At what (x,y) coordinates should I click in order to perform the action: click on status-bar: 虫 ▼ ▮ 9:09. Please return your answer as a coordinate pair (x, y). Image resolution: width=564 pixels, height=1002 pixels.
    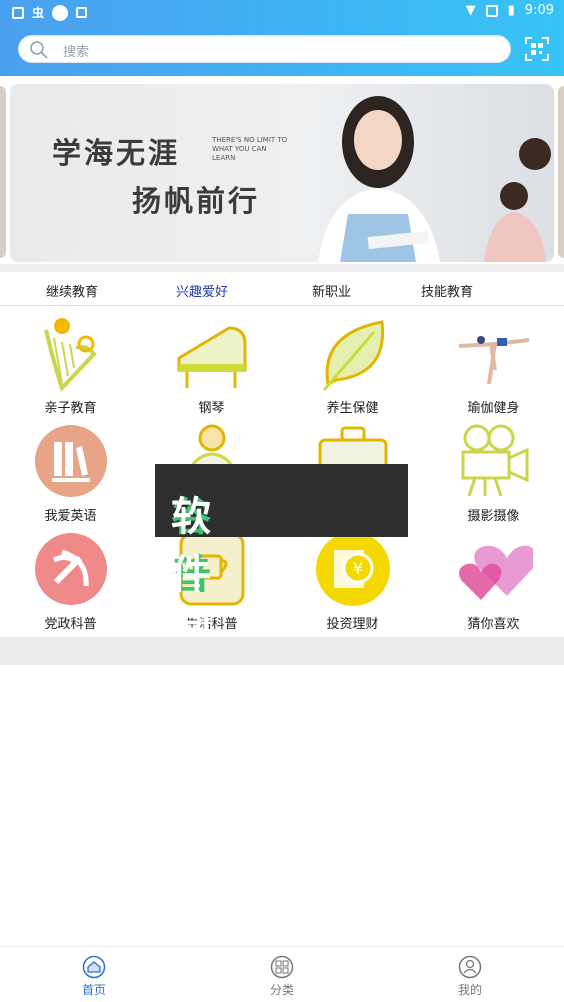
    Looking at the image, I should click on (282, 12).